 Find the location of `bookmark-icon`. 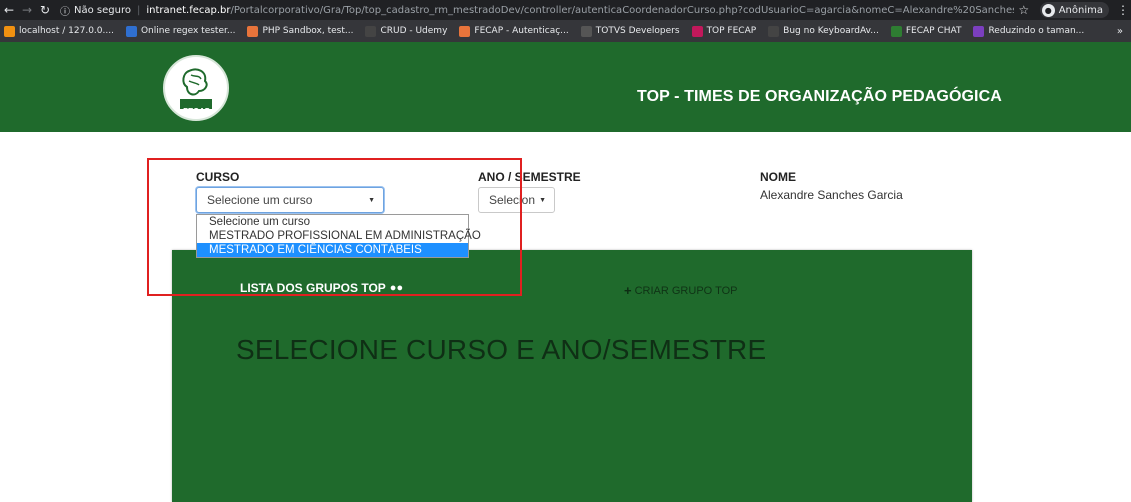

bookmark-icon is located at coordinates (979, 31).